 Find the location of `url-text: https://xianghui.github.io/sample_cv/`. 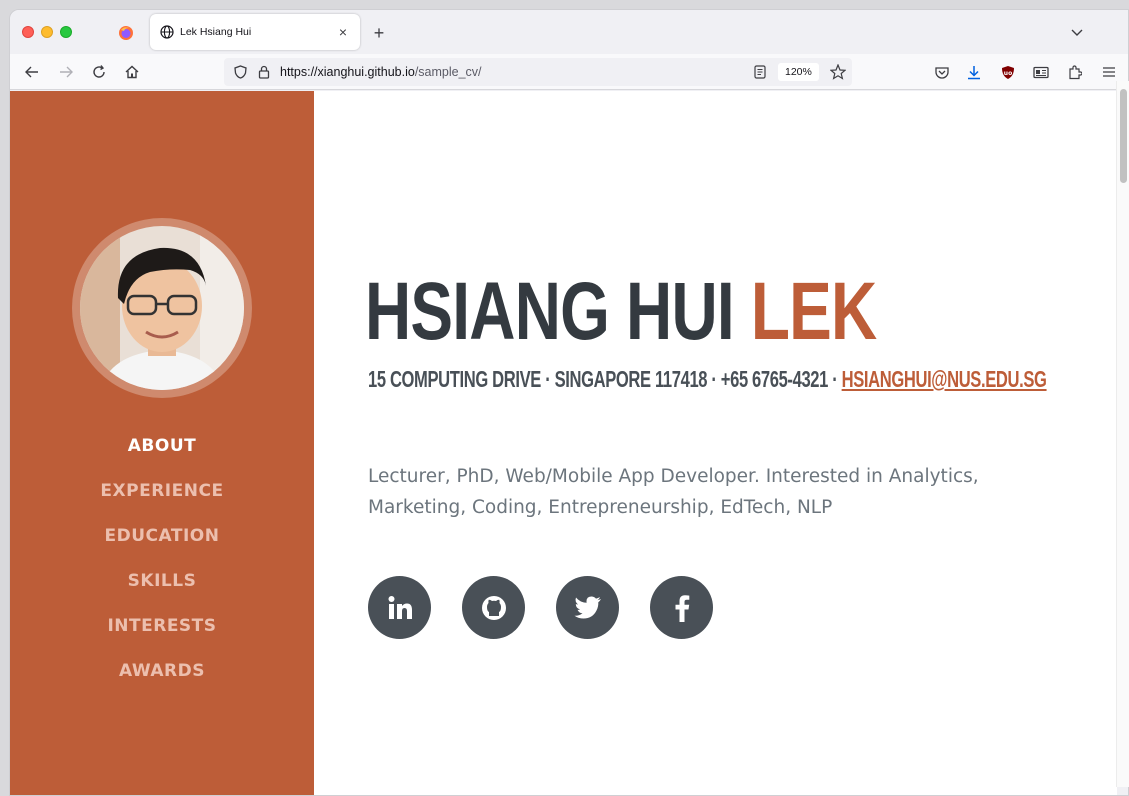

url-text: https://xianghui.github.io/sample_cv/ is located at coordinates (381, 72).